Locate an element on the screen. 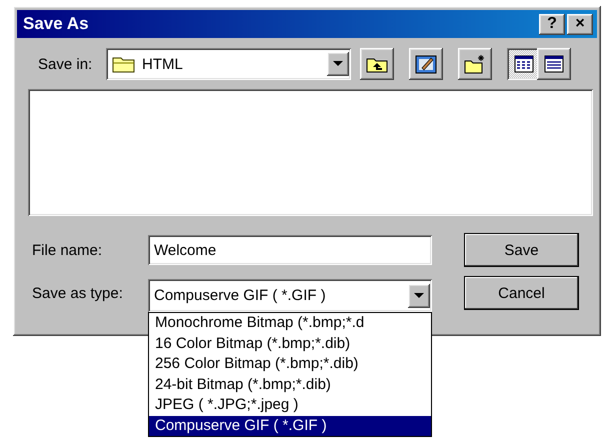  window-title: Save As is located at coordinates (56, 24).